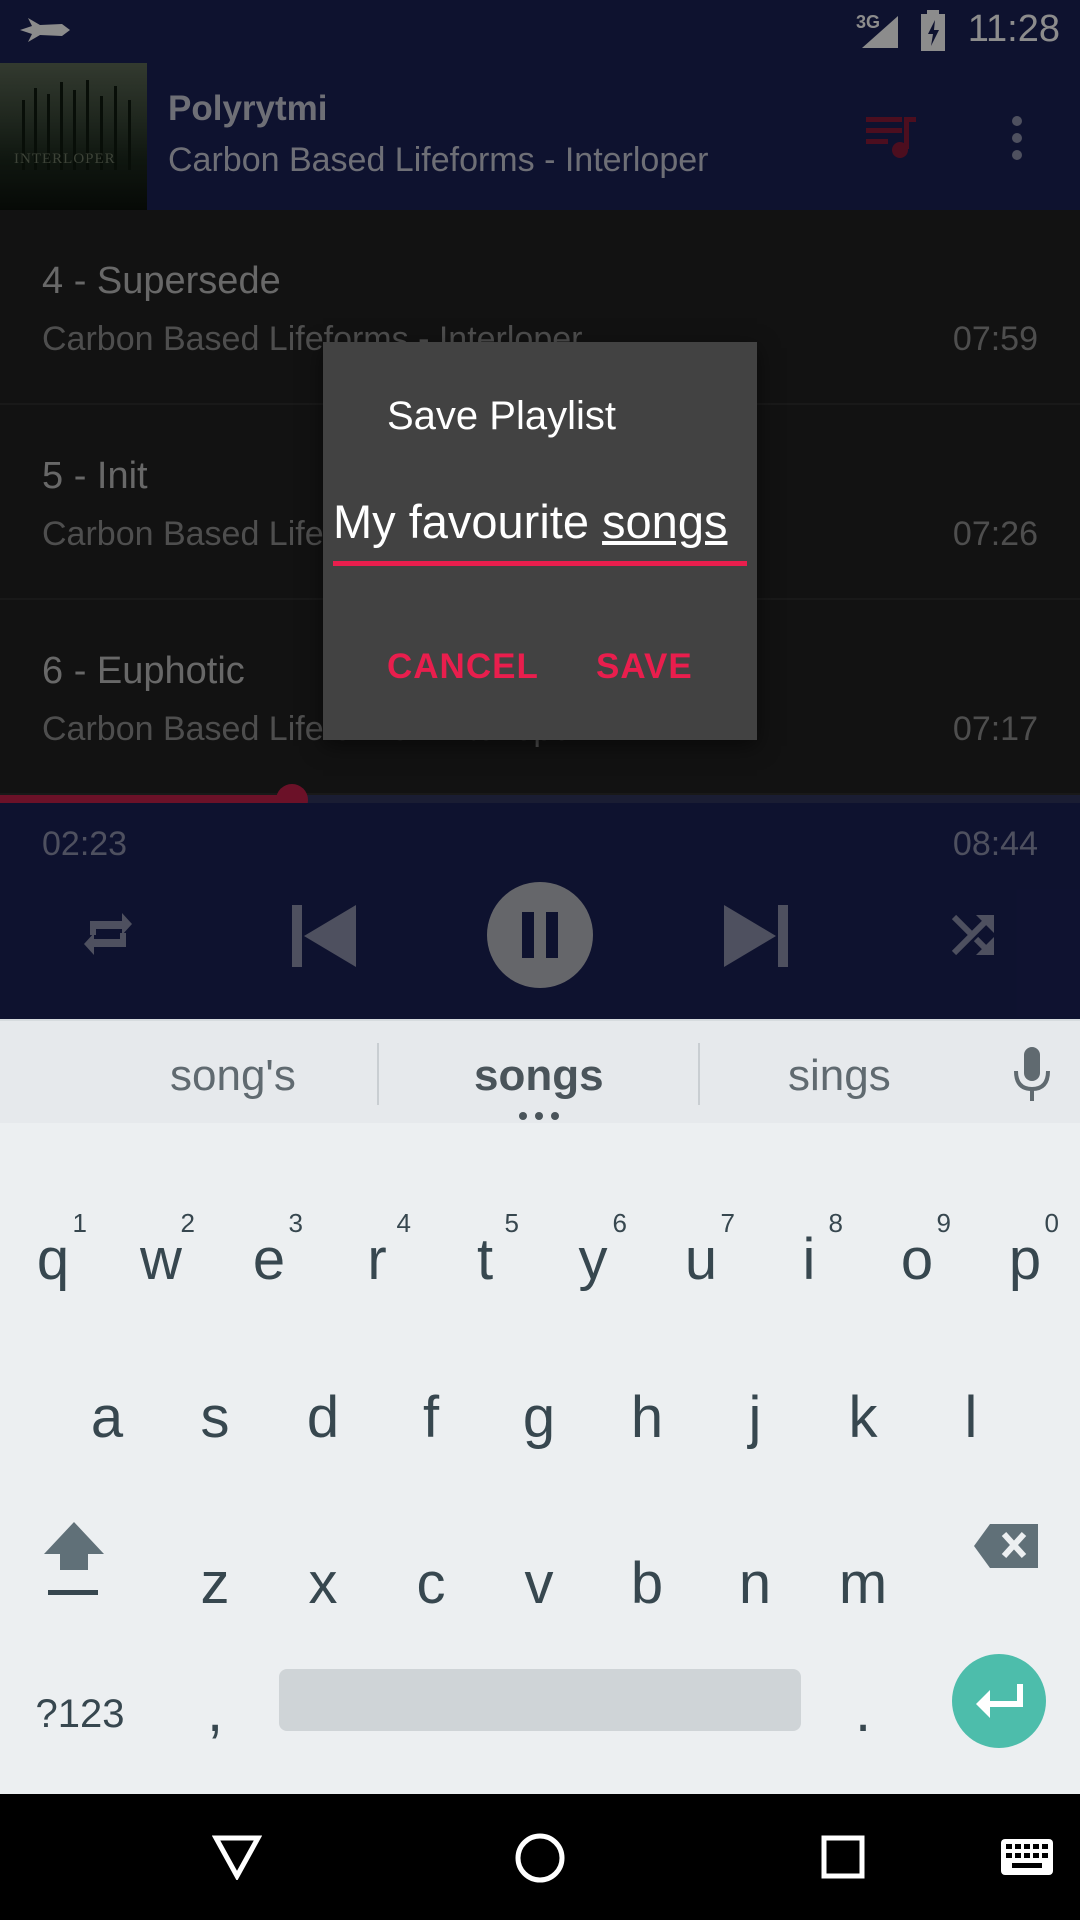 The height and width of the screenshot is (1920, 1080). Describe the element at coordinates (539, 1116) in the screenshot. I see `more-suggestions-icon` at that location.